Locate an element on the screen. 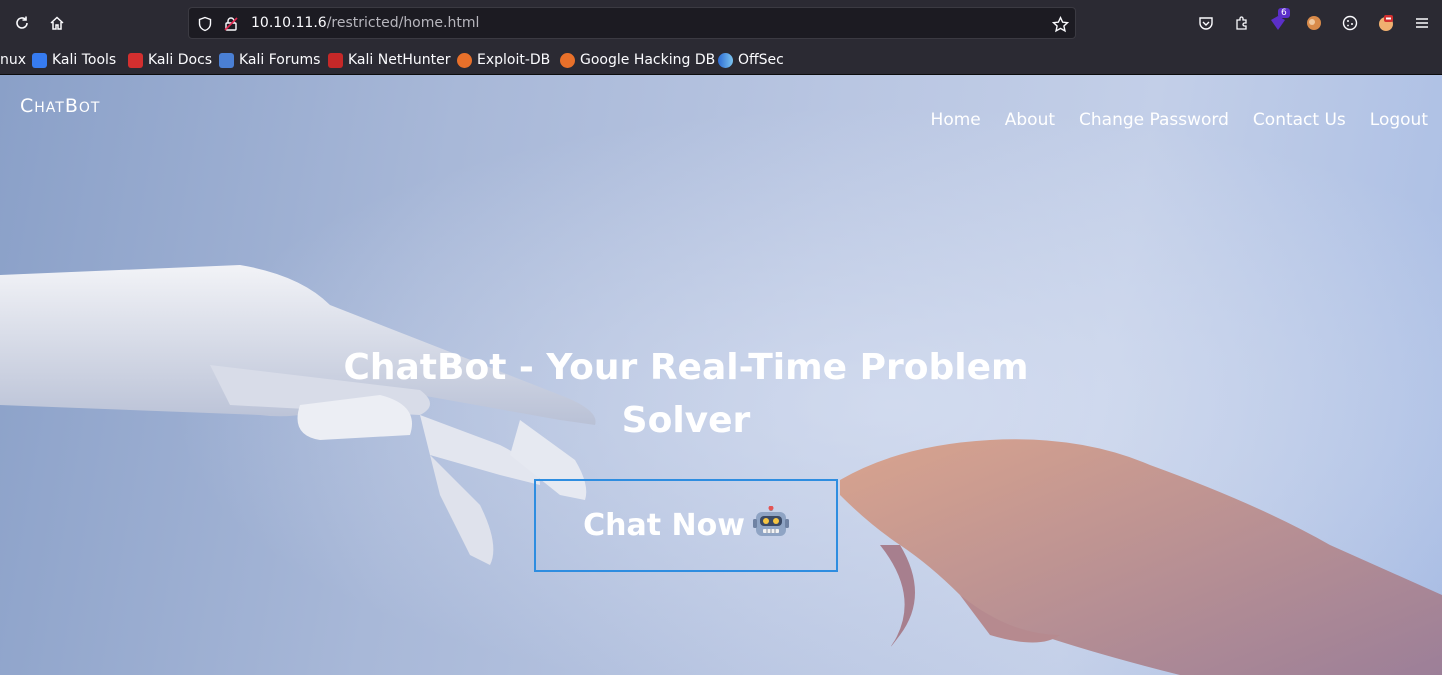  bookmark-label: Exploit-DB is located at coordinates (514, 60).